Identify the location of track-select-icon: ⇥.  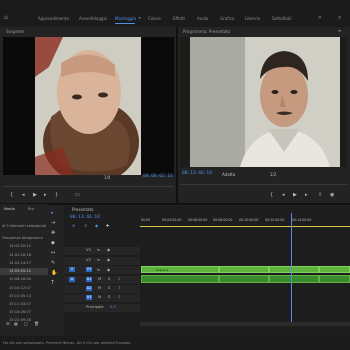
(53, 223).